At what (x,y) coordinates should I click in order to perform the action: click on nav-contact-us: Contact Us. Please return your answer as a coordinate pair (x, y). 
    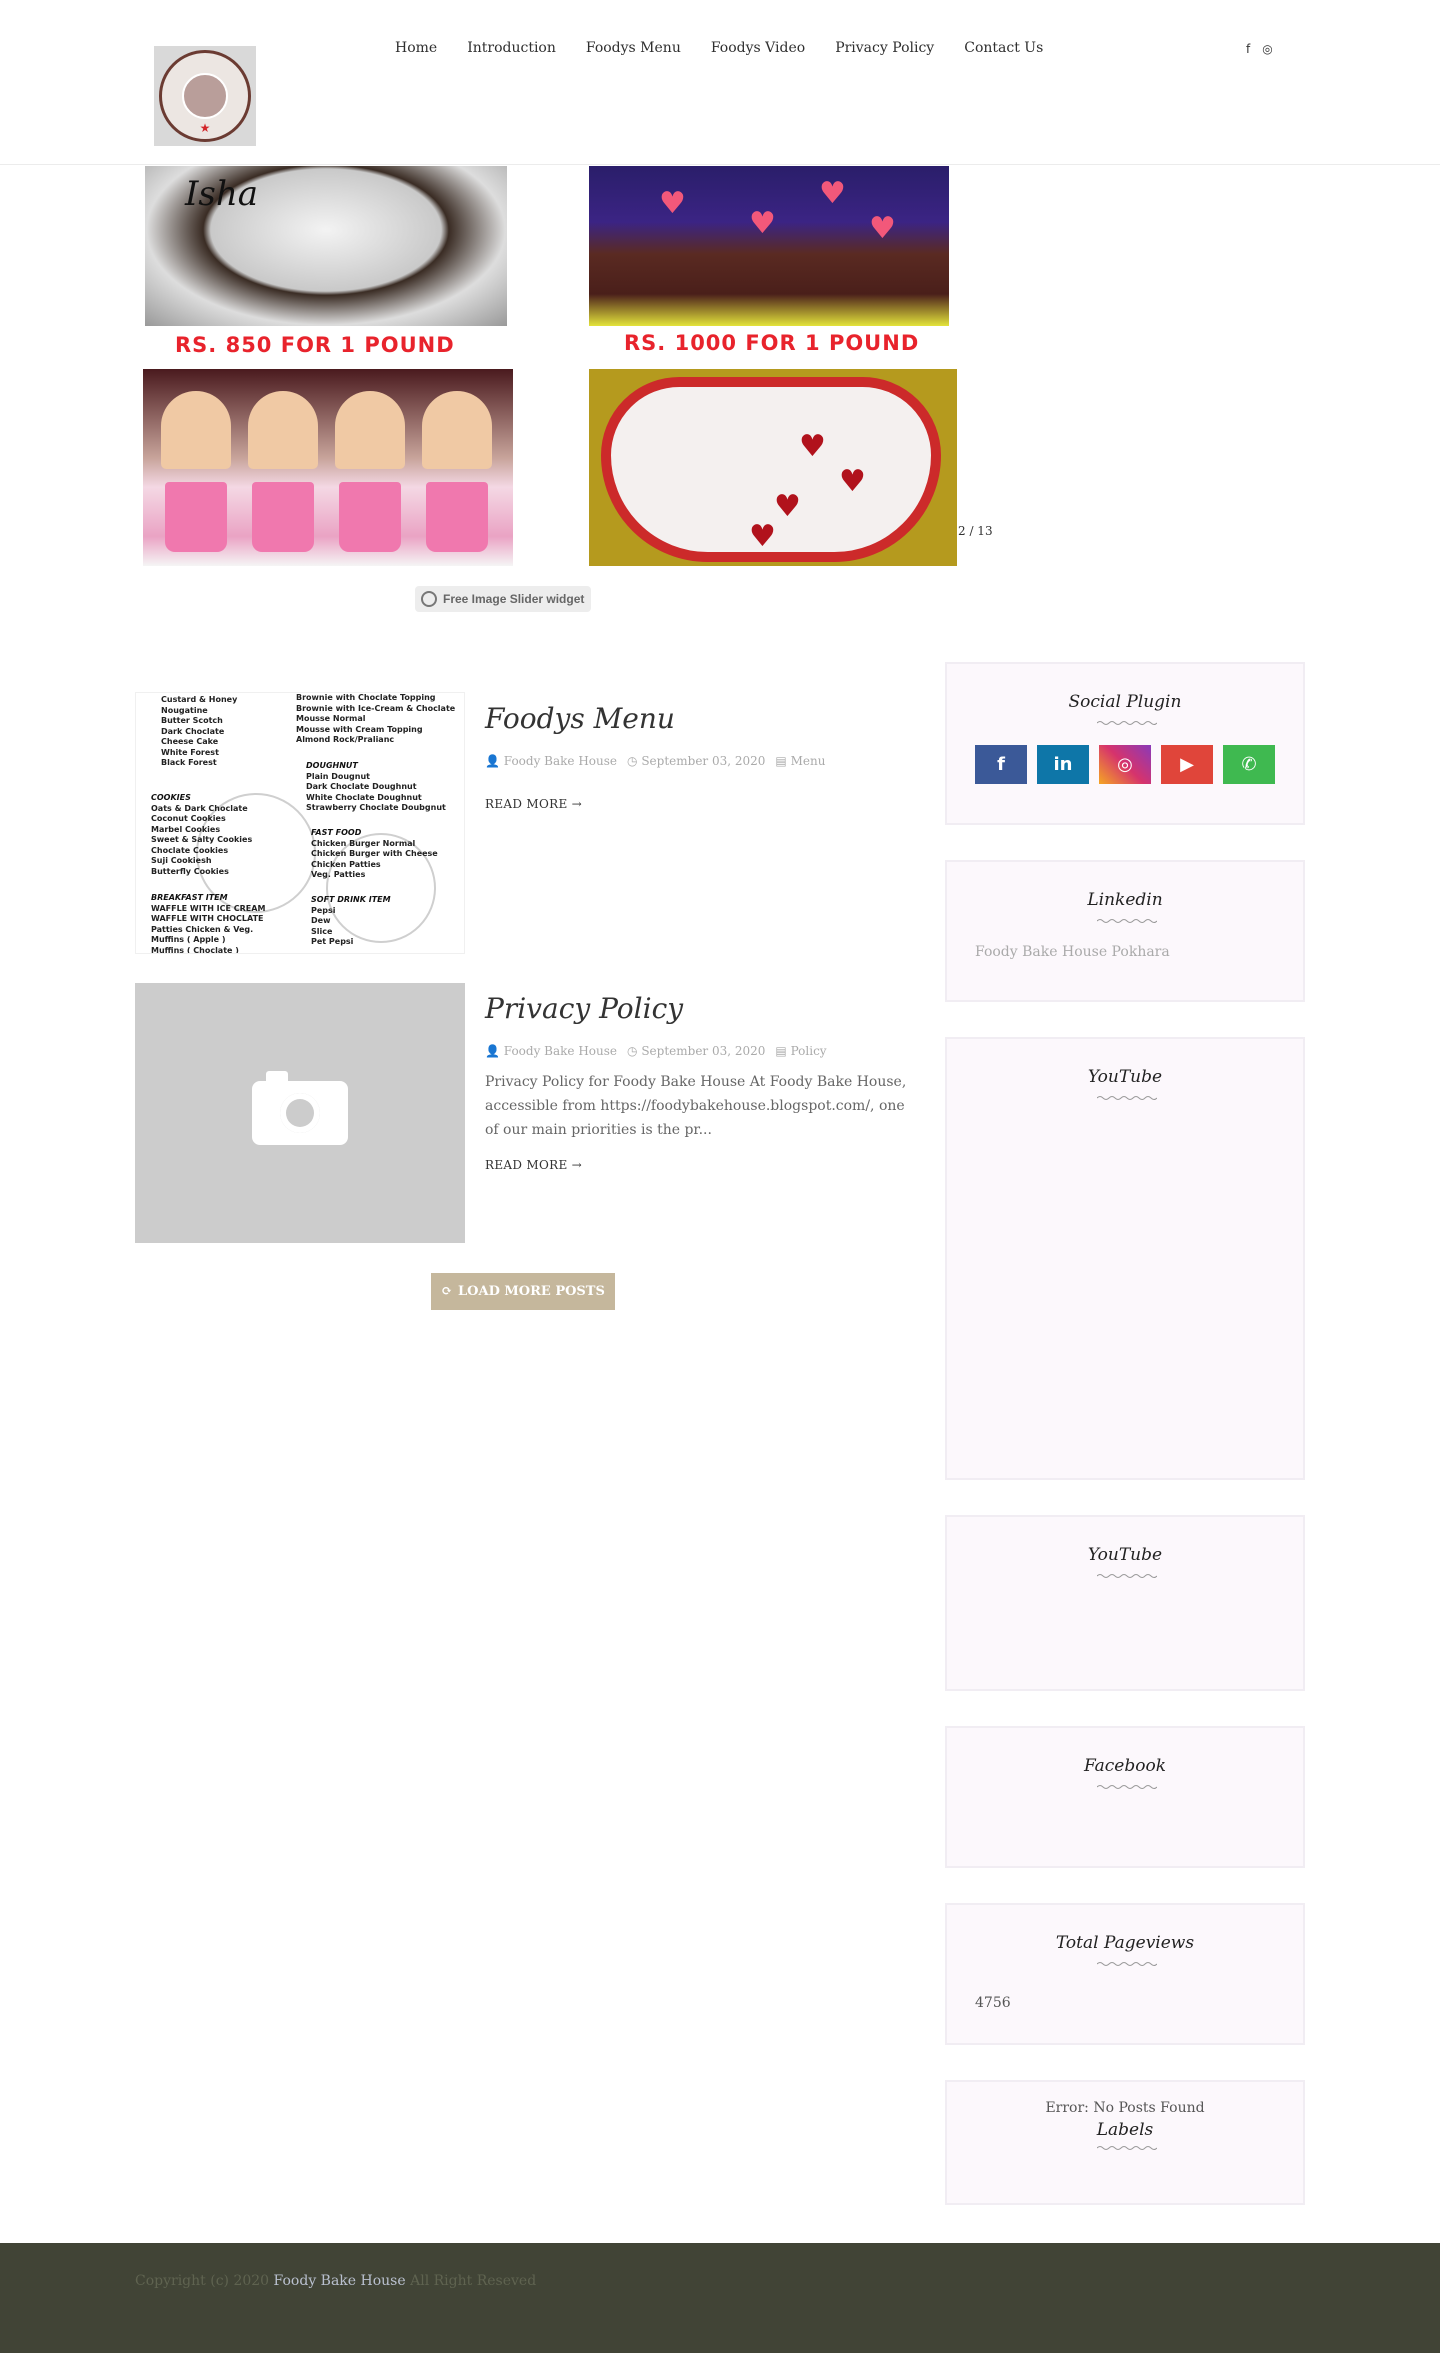
    Looking at the image, I should click on (1003, 48).